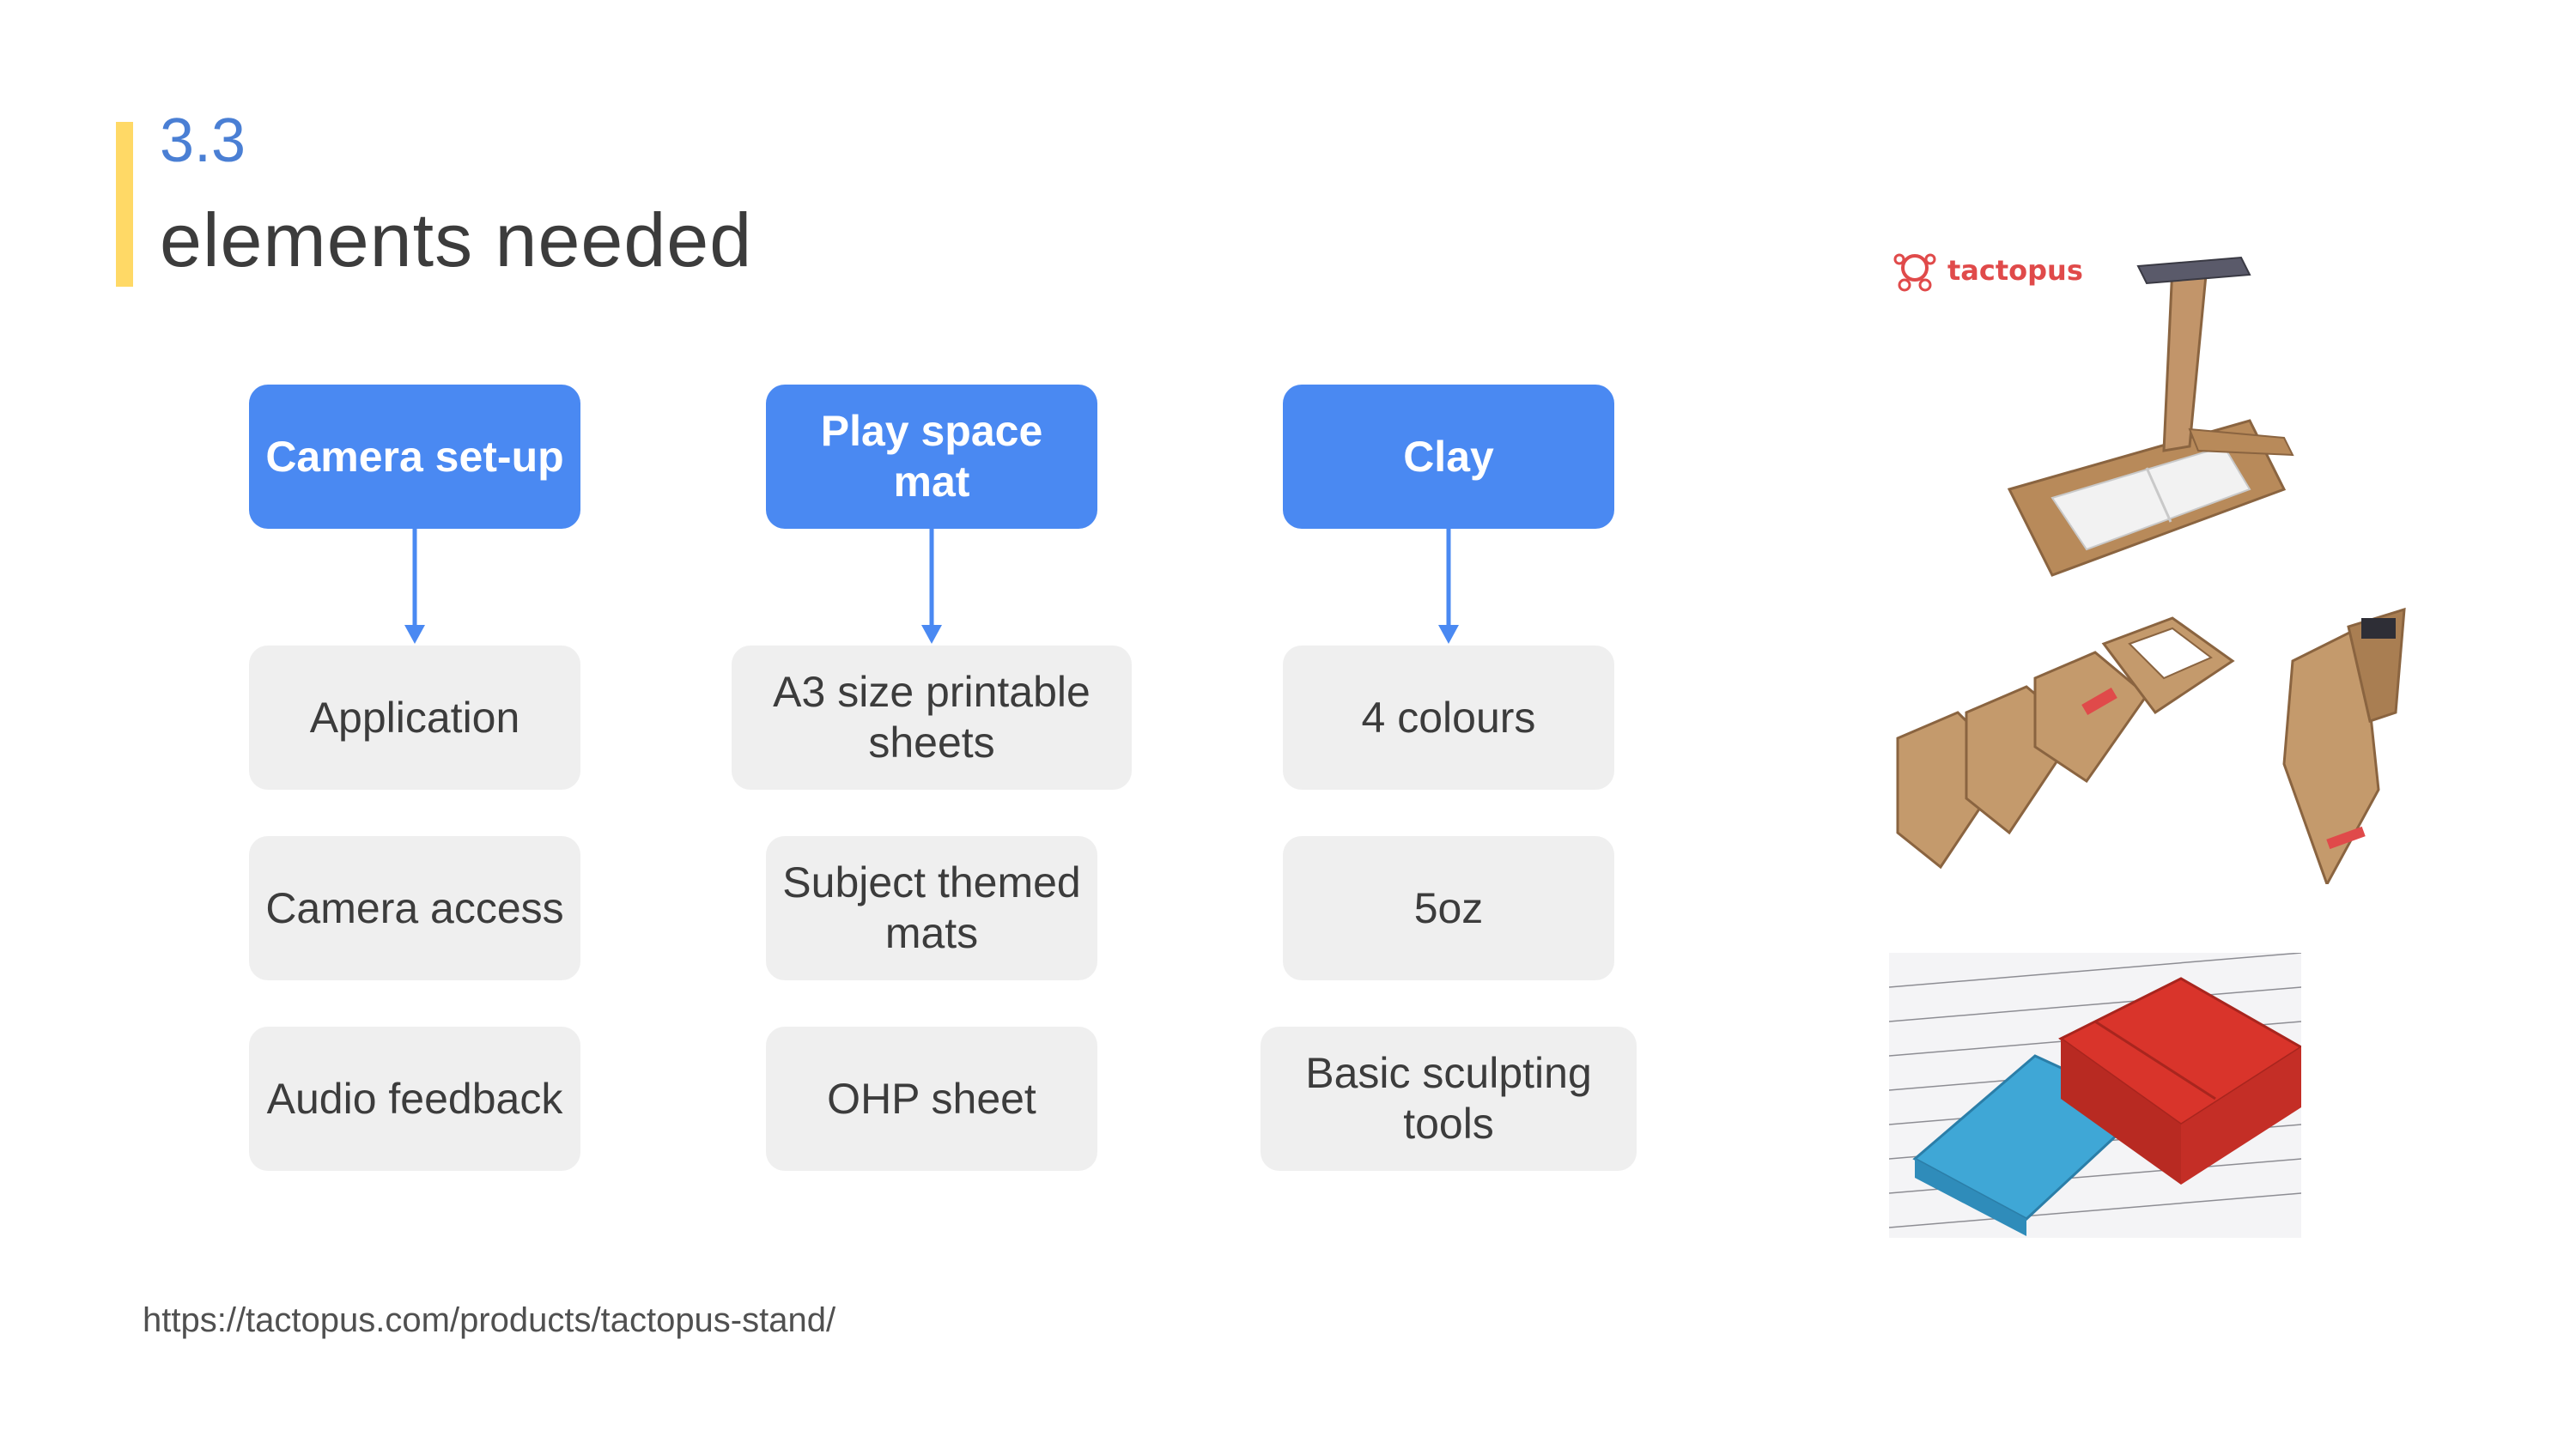  What do you see at coordinates (1448, 908) in the screenshot?
I see `item-5oz: 5oz` at bounding box center [1448, 908].